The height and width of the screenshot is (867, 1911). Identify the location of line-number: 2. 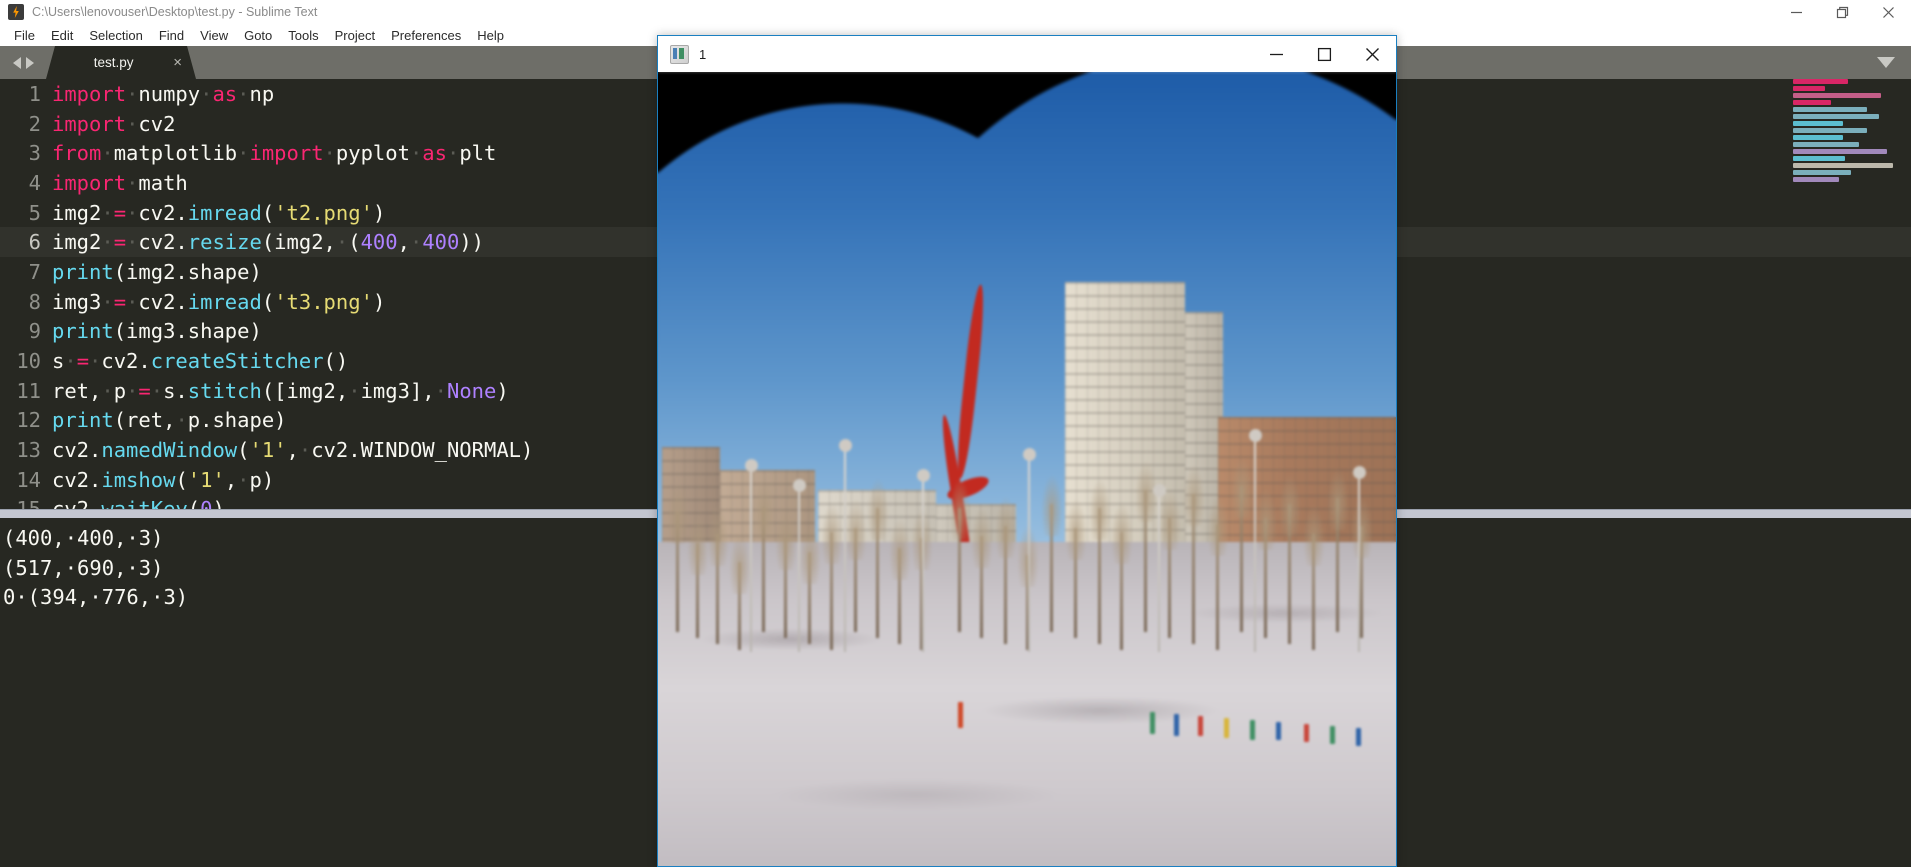
(34, 123).